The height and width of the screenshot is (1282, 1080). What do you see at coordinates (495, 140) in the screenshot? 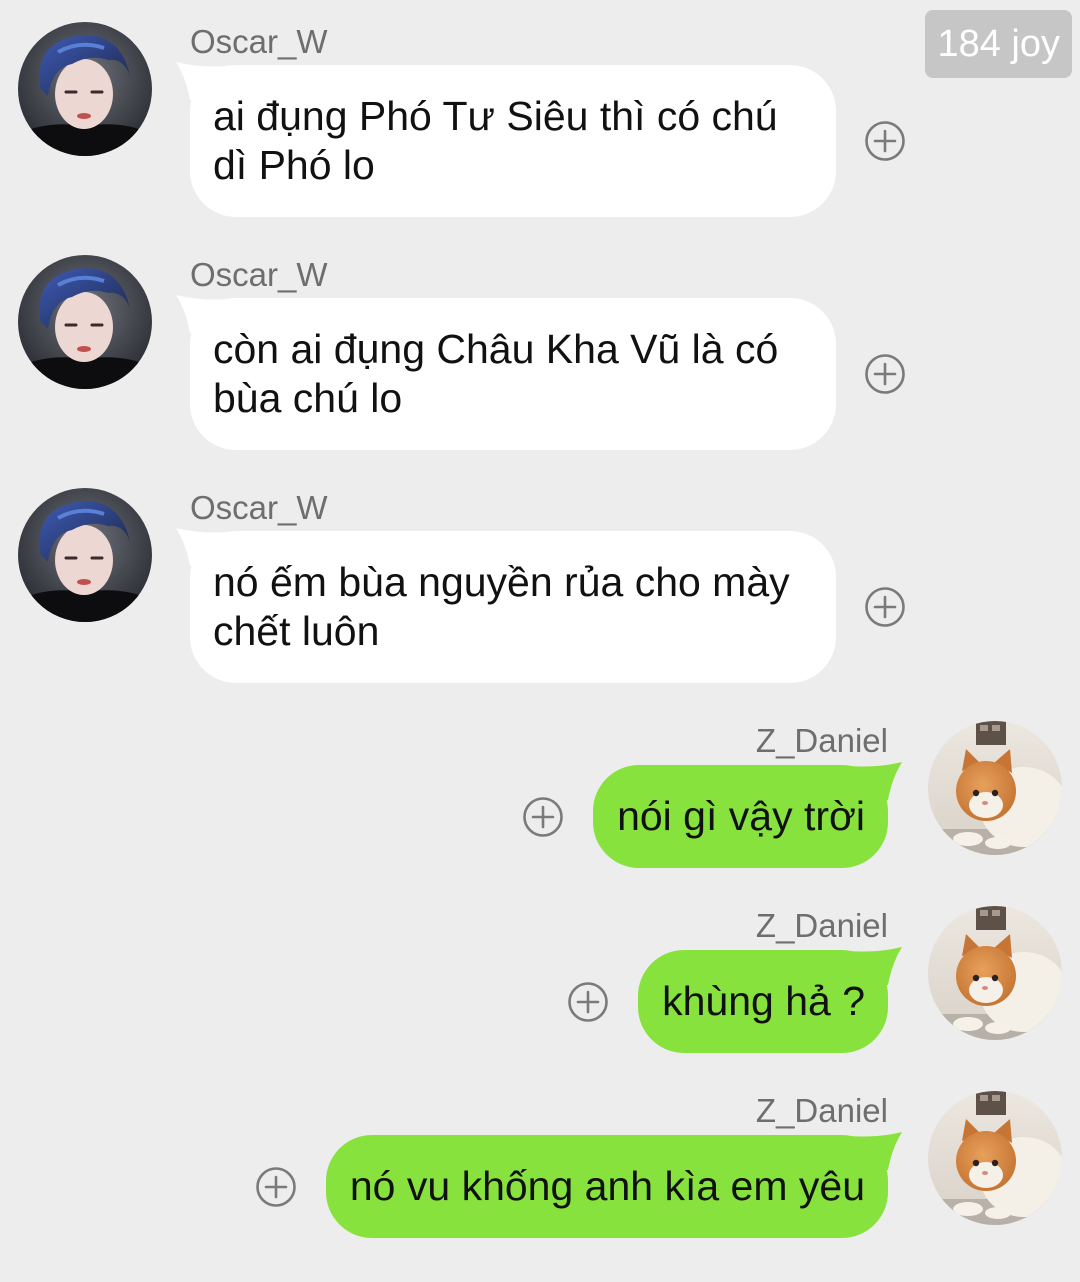
I see `message-text: ai đụng Phó Tư Siêu thì có chú dì Phó lo` at bounding box center [495, 140].